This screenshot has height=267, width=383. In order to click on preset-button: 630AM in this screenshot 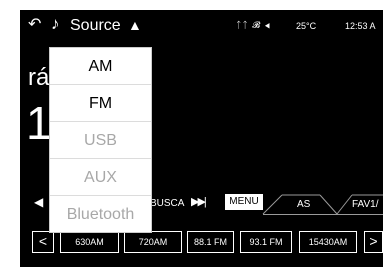, I will do `click(89, 242)`.